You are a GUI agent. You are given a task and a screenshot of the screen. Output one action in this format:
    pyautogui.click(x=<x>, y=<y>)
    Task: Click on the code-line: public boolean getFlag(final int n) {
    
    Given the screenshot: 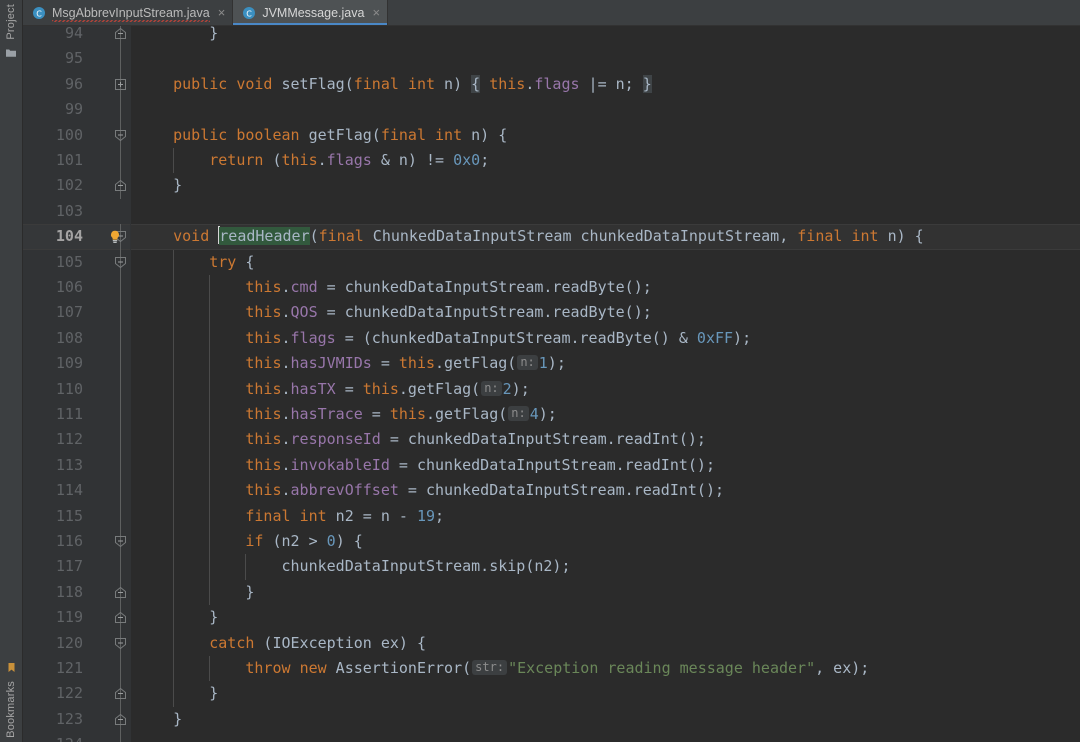 What is the action you would take?
    pyautogui.click(x=605, y=135)
    